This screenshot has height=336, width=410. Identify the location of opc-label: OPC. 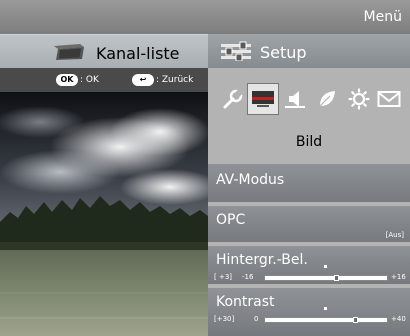
(231, 220).